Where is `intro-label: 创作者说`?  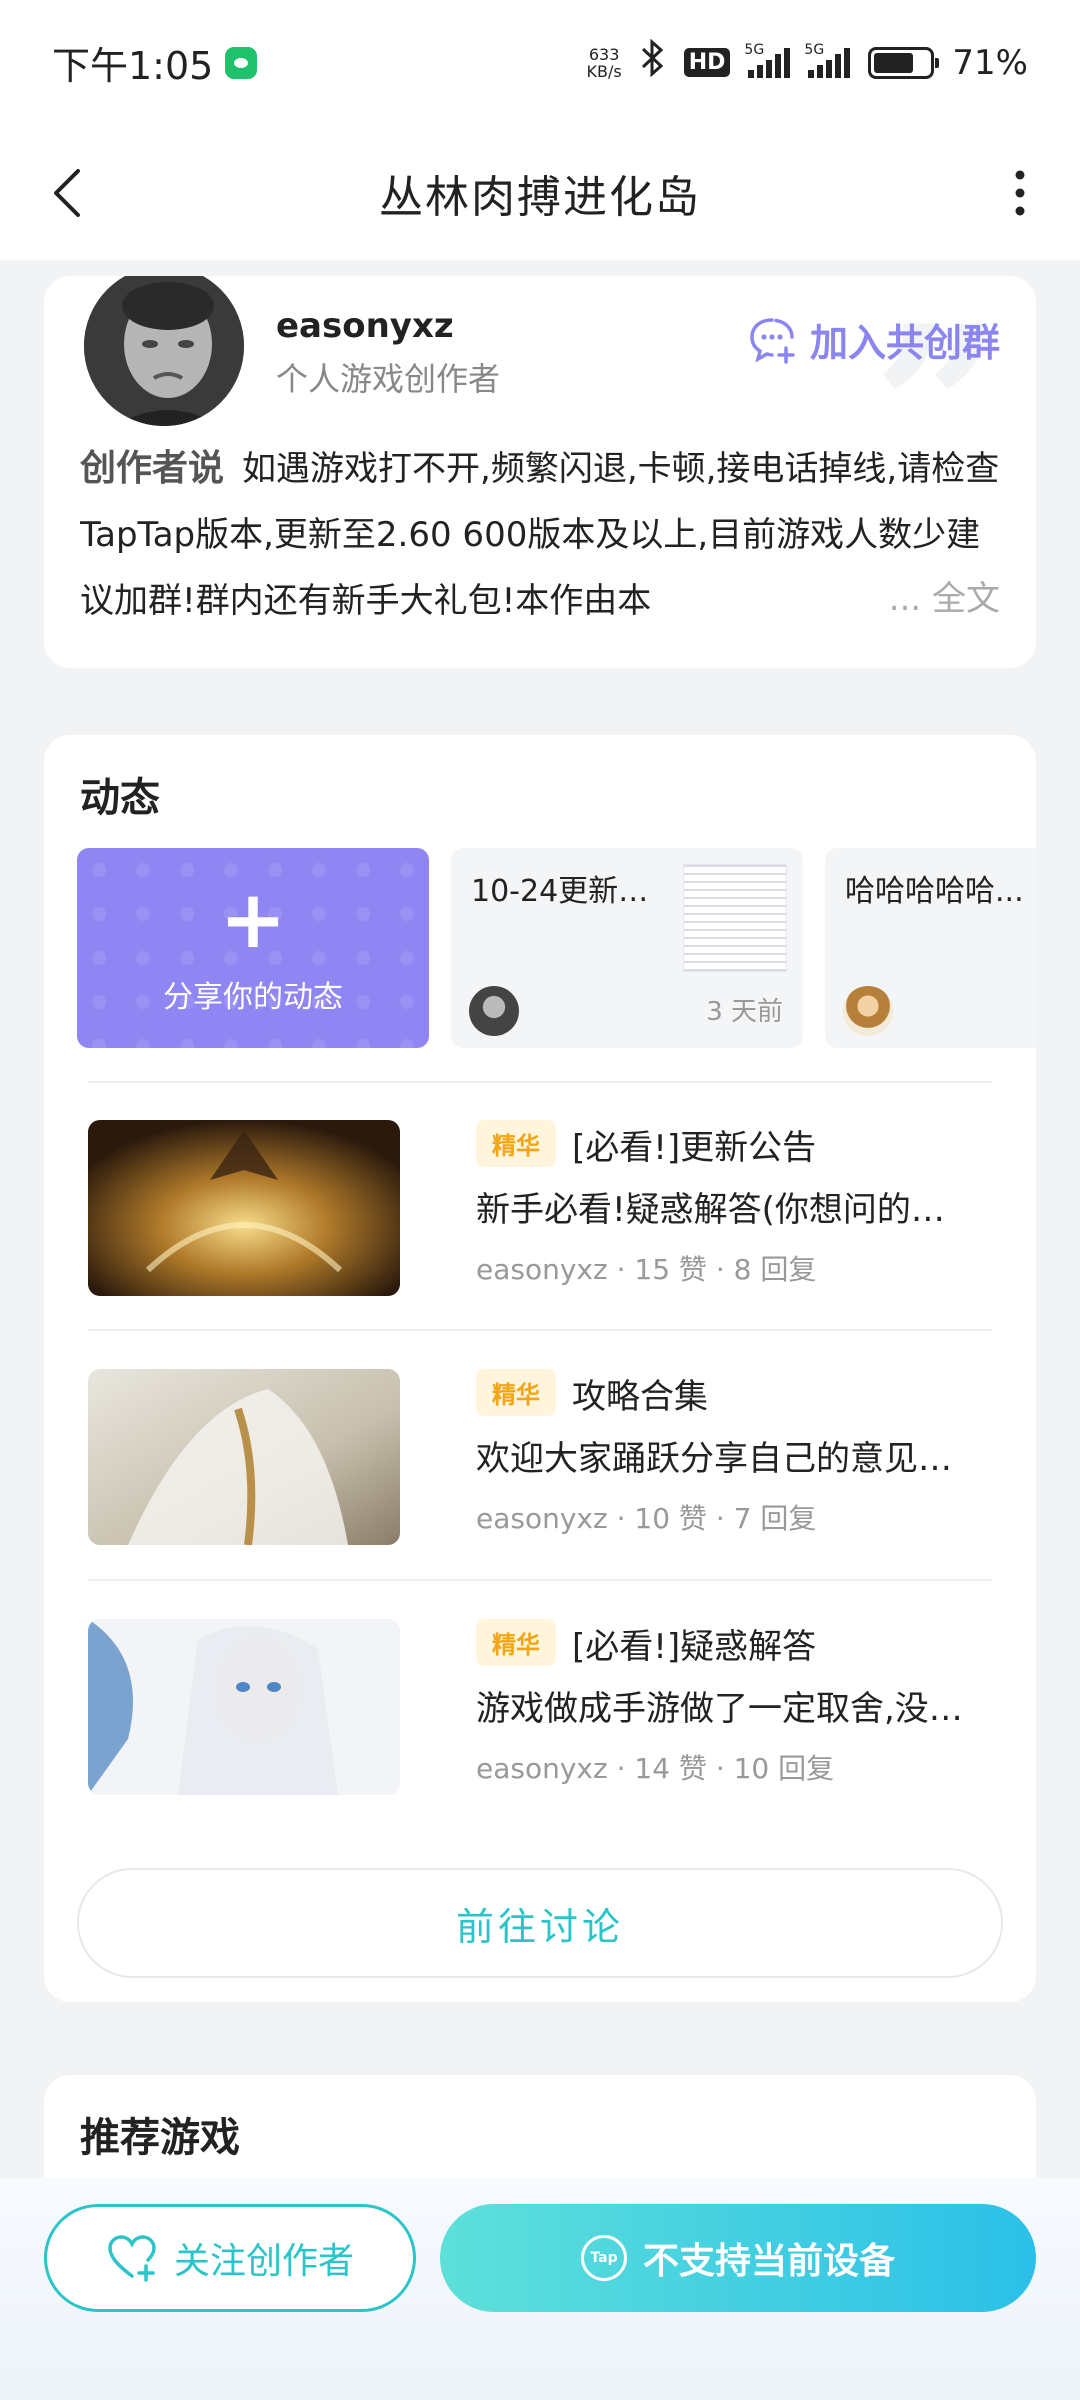 intro-label: 创作者说 is located at coordinates (152, 468).